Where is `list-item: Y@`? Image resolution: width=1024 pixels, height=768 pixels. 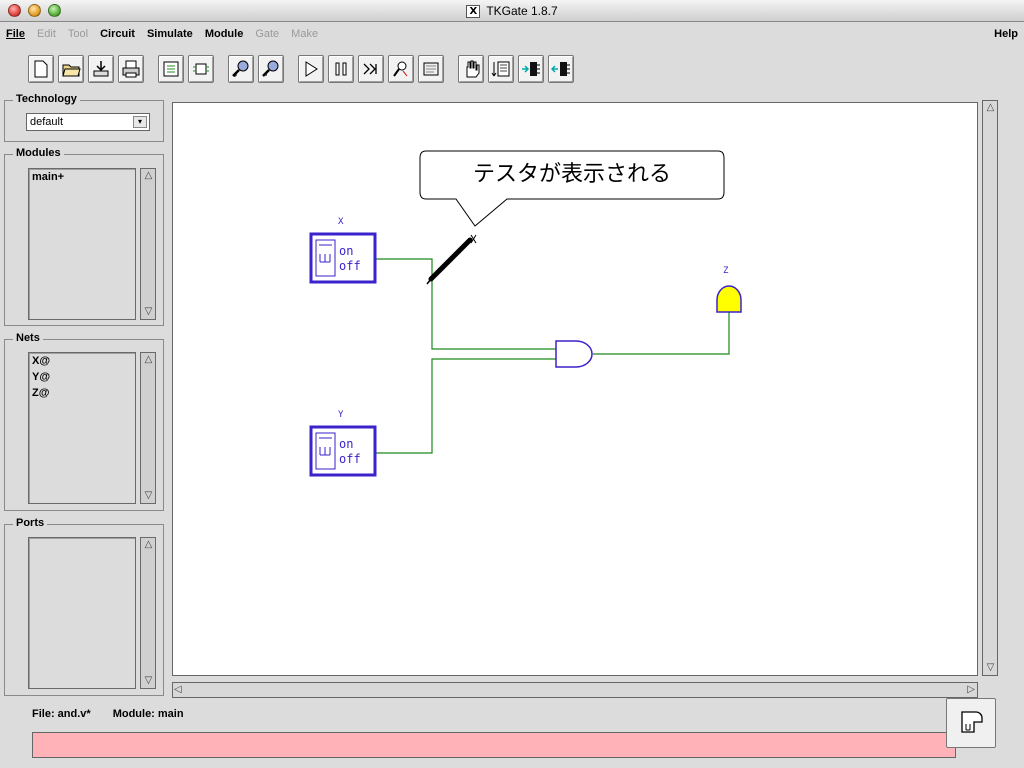 list-item: Y@ is located at coordinates (82, 377).